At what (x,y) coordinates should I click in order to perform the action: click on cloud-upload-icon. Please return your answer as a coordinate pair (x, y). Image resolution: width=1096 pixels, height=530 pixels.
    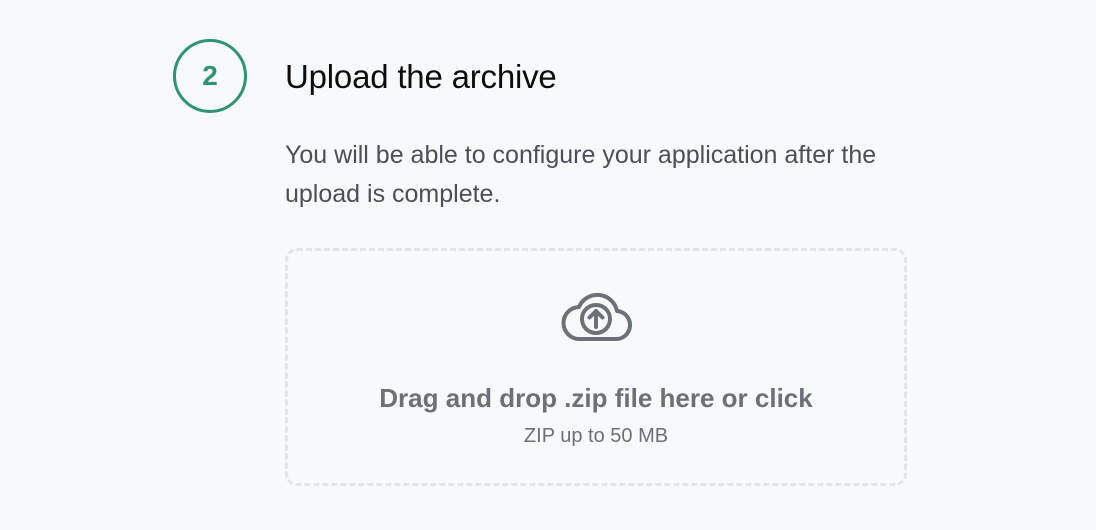
    Looking at the image, I should click on (597, 317).